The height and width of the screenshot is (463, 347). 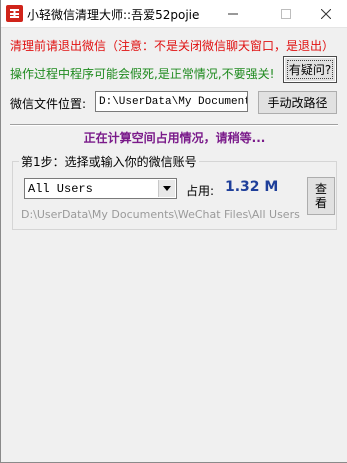 What do you see at coordinates (320, 203) in the screenshot?
I see `view-button-label-2: 看` at bounding box center [320, 203].